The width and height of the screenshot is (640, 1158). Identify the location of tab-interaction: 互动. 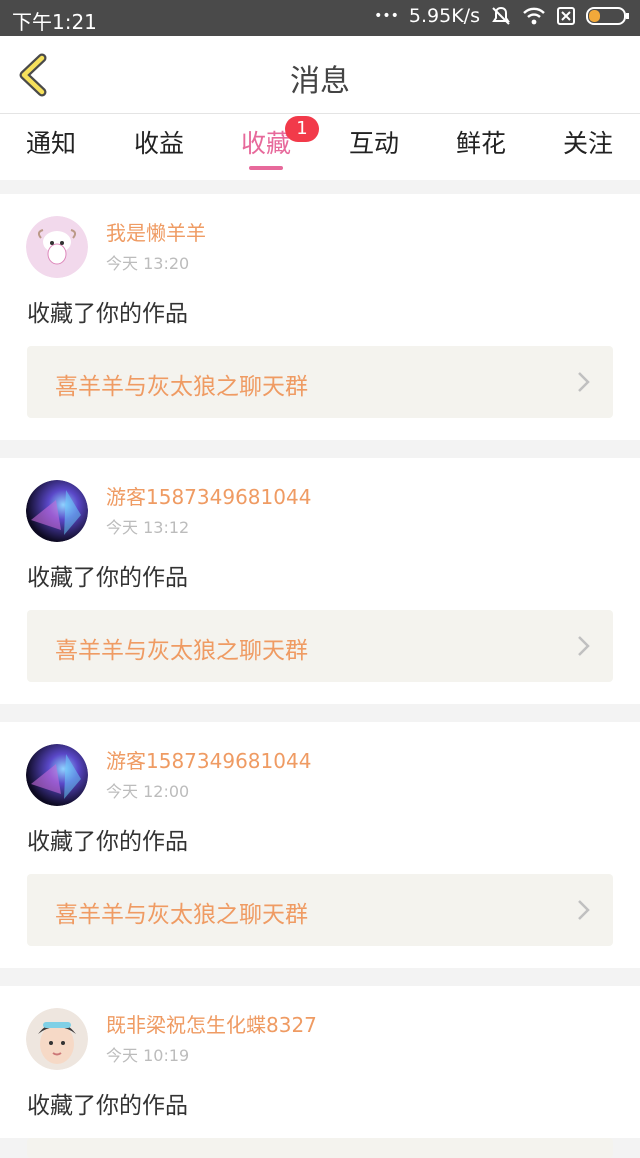
(374, 142).